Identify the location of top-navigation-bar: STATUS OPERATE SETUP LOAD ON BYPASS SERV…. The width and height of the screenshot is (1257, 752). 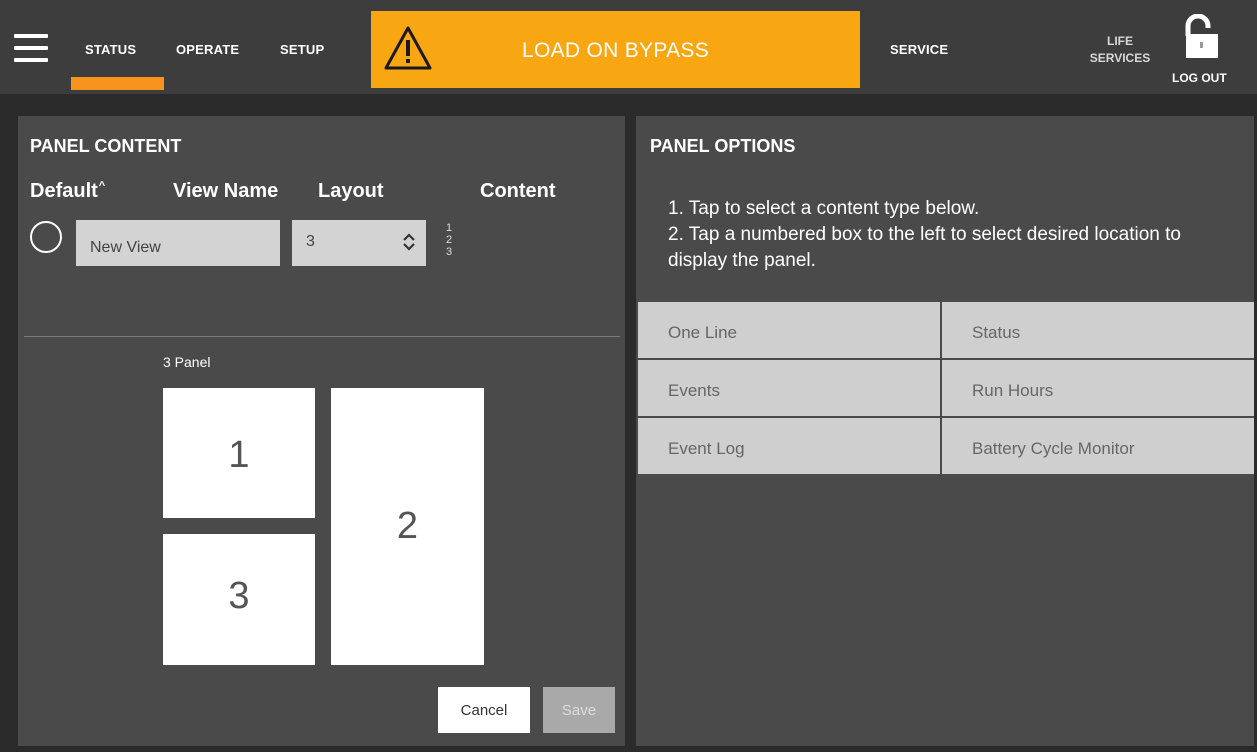
(628, 47).